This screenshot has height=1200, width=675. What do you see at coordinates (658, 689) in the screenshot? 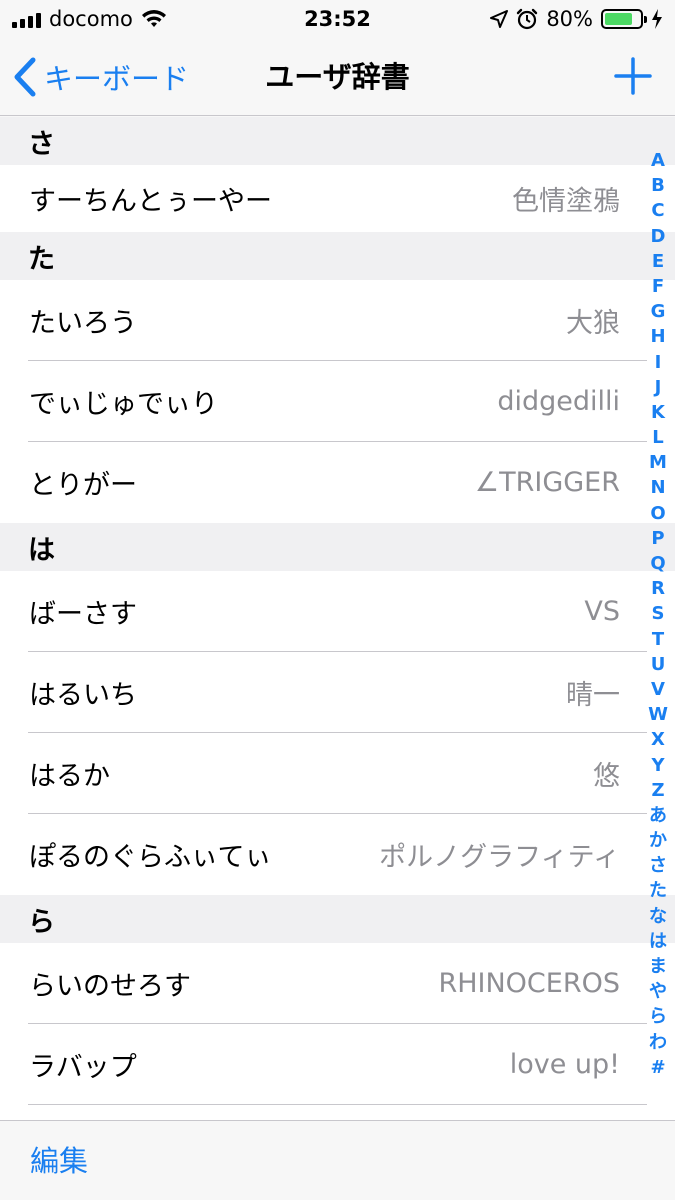
I see `index-item: V` at bounding box center [658, 689].